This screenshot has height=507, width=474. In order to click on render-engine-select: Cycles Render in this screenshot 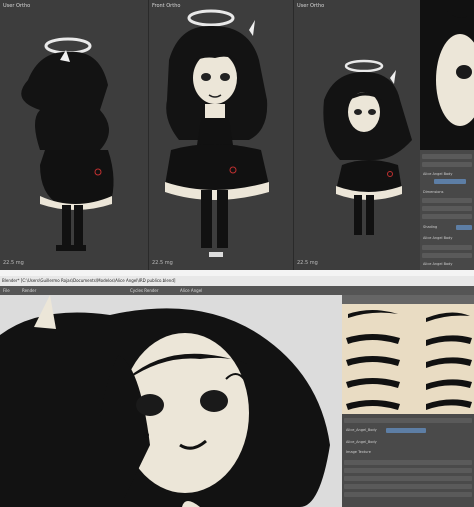, I will do `click(144, 290)`.